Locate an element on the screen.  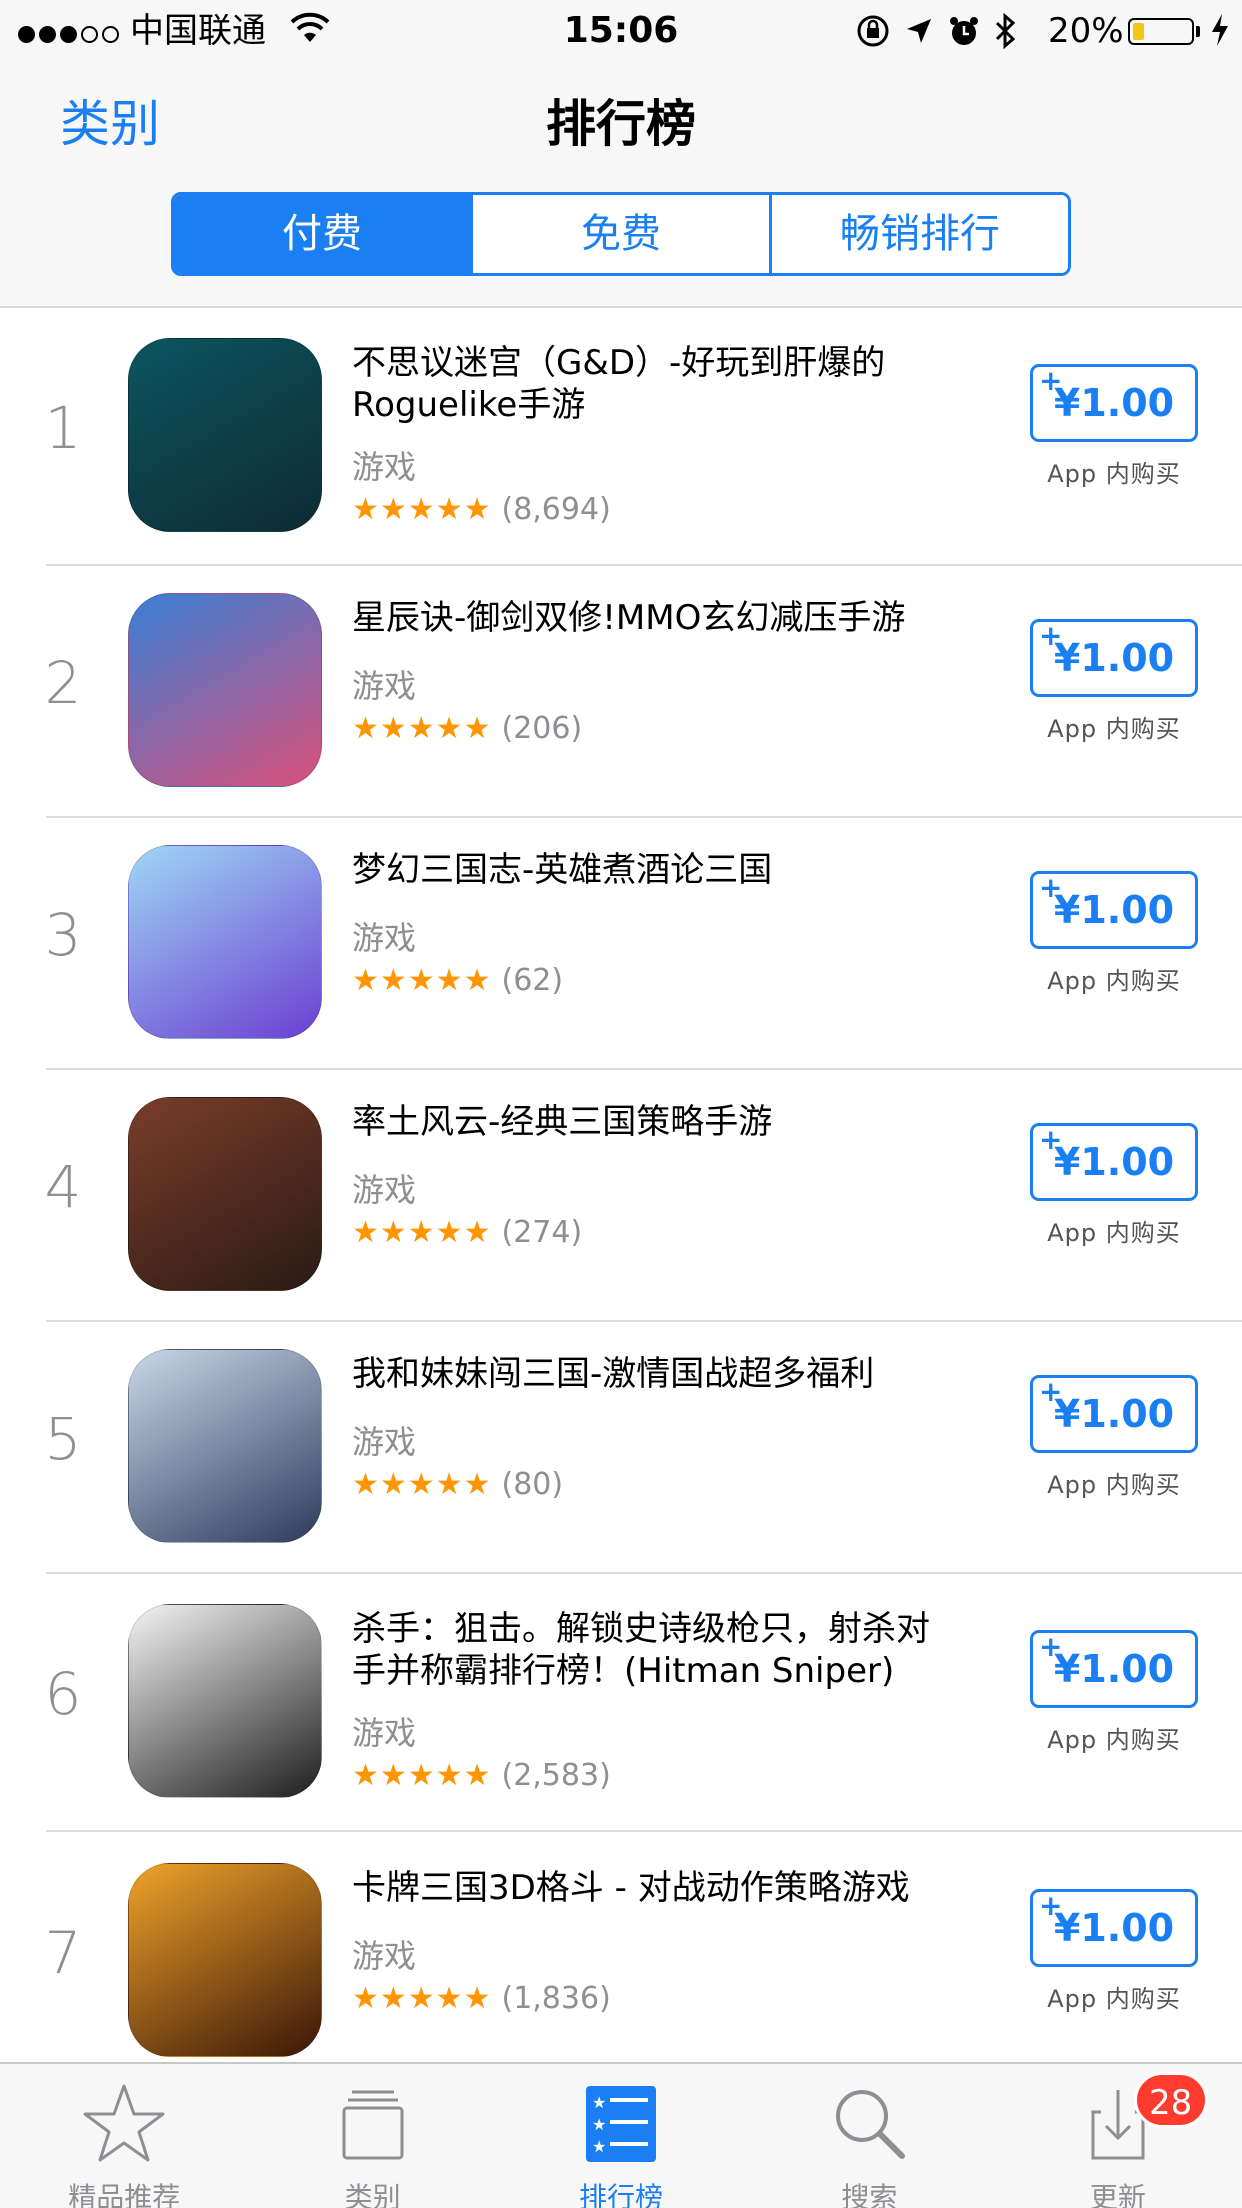
rank-number: 4 is located at coordinates (63, 1187).